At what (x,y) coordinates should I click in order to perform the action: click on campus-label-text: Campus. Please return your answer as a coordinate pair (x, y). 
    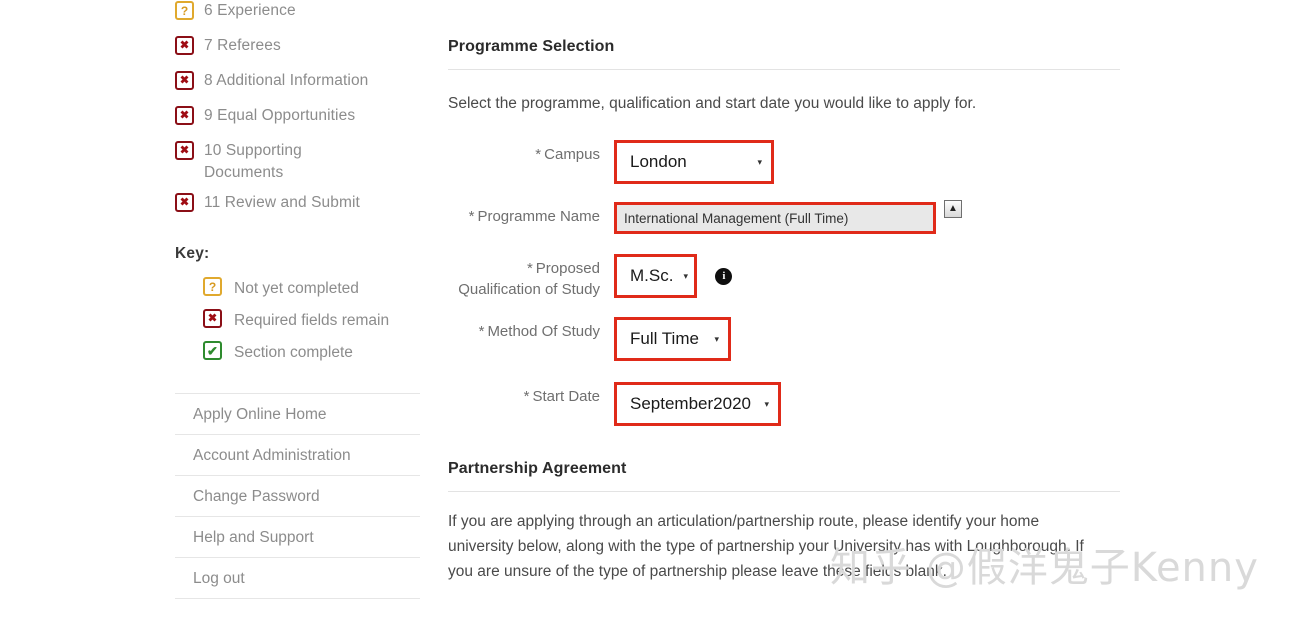
    Looking at the image, I should click on (572, 154).